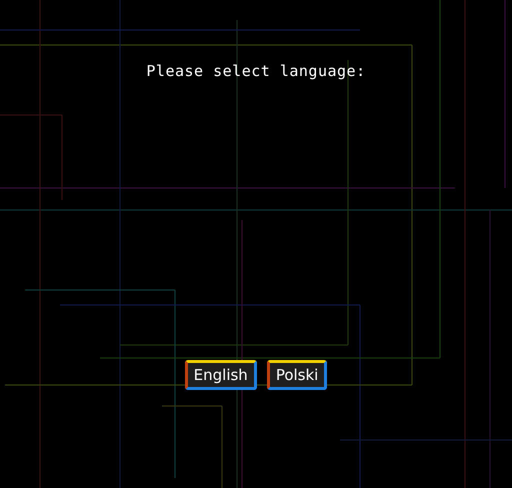 The height and width of the screenshot is (488, 512). I want to click on language-button: Polski, so click(297, 375).